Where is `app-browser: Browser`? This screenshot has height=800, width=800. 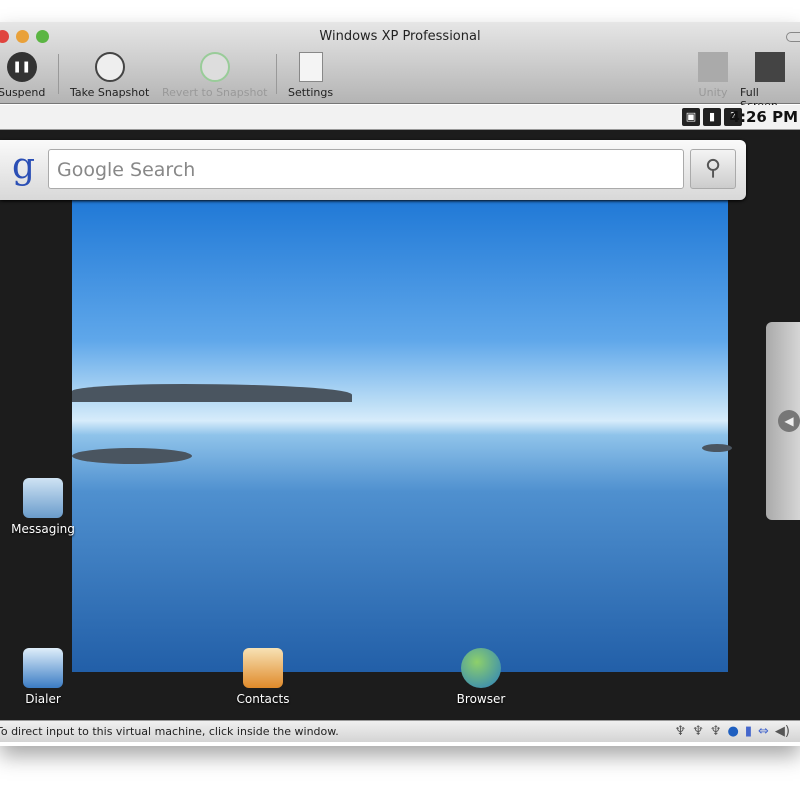 app-browser: Browser is located at coordinates (481, 677).